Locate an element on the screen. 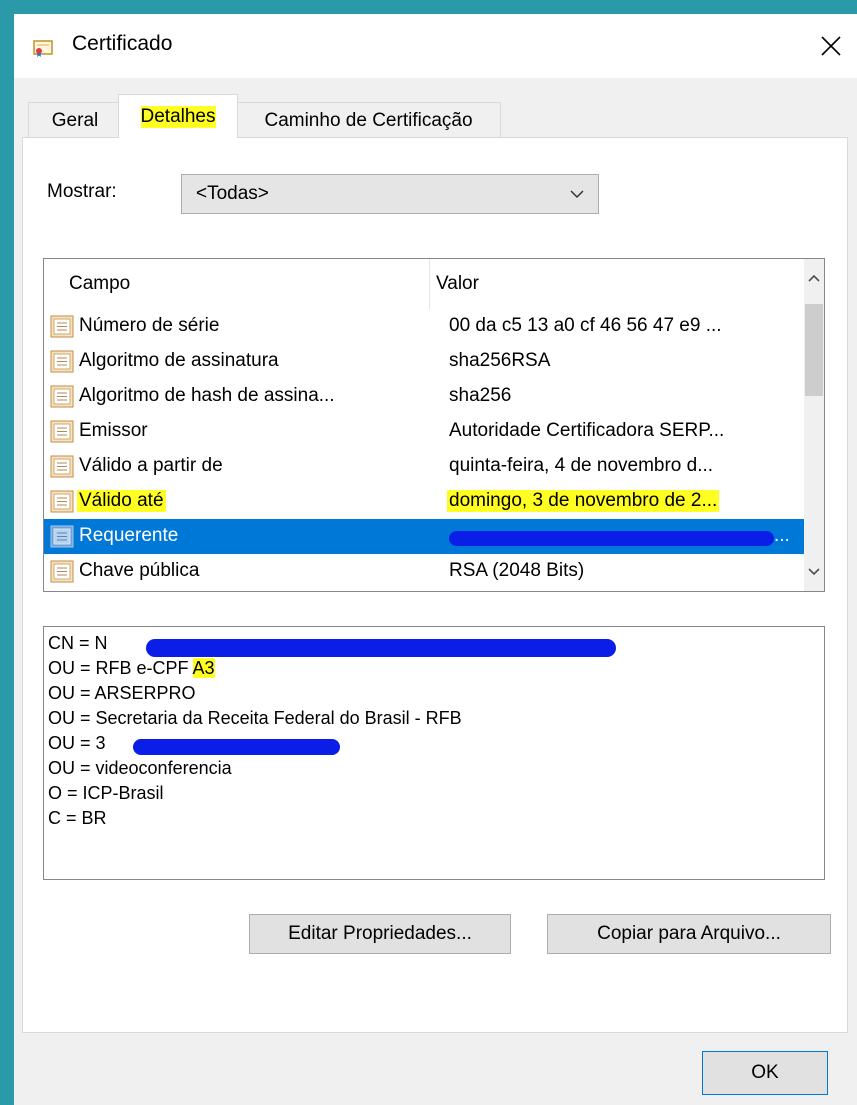  ok-button: OK is located at coordinates (765, 1073).